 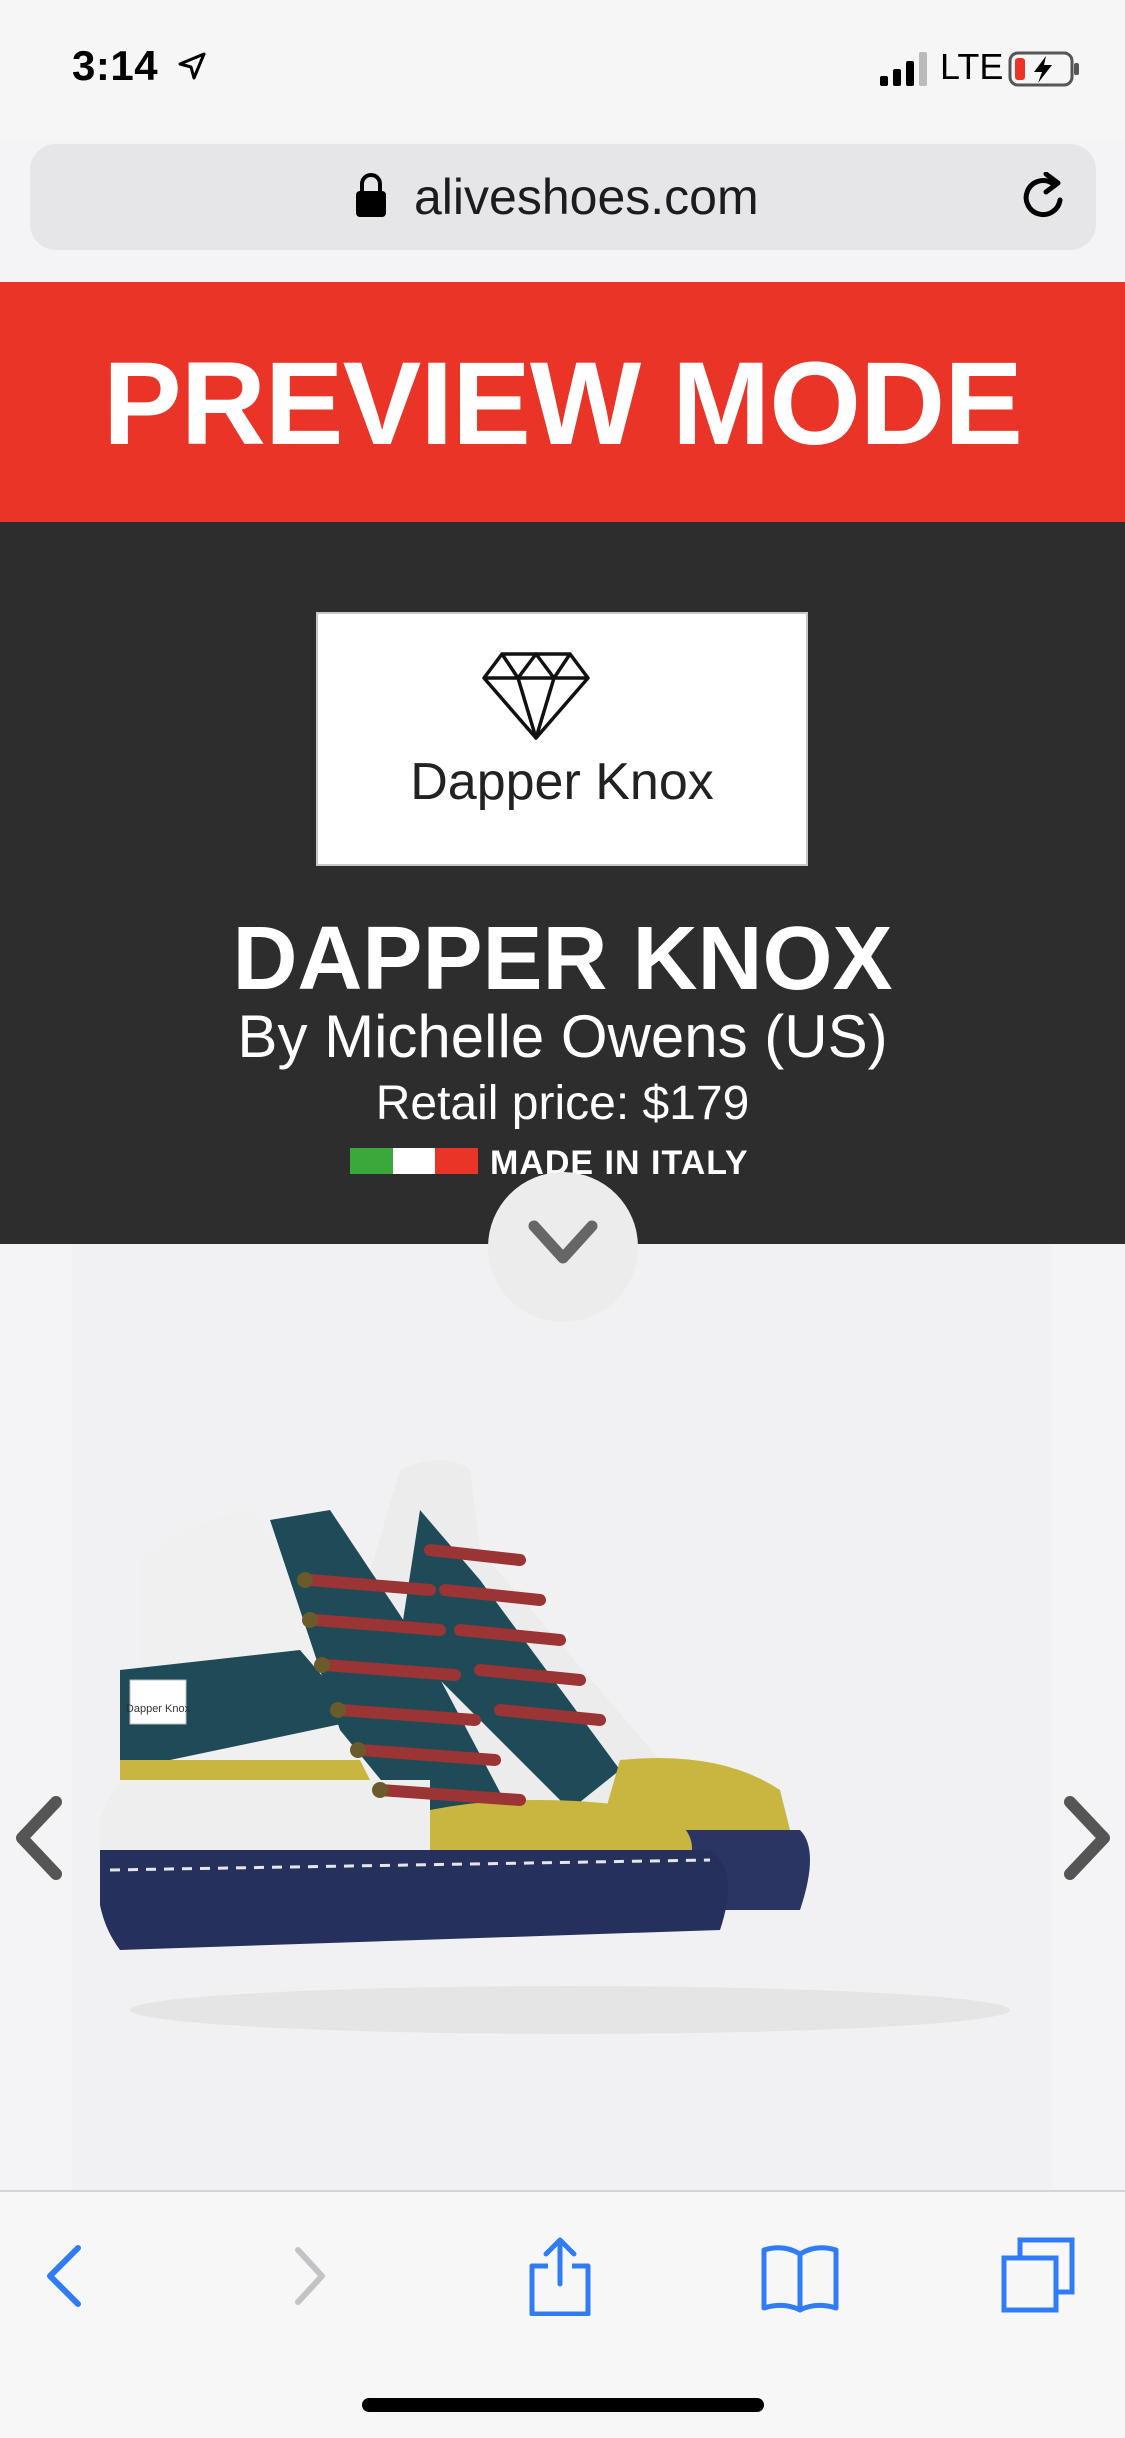 What do you see at coordinates (903, 69) in the screenshot?
I see `signal-icon` at bounding box center [903, 69].